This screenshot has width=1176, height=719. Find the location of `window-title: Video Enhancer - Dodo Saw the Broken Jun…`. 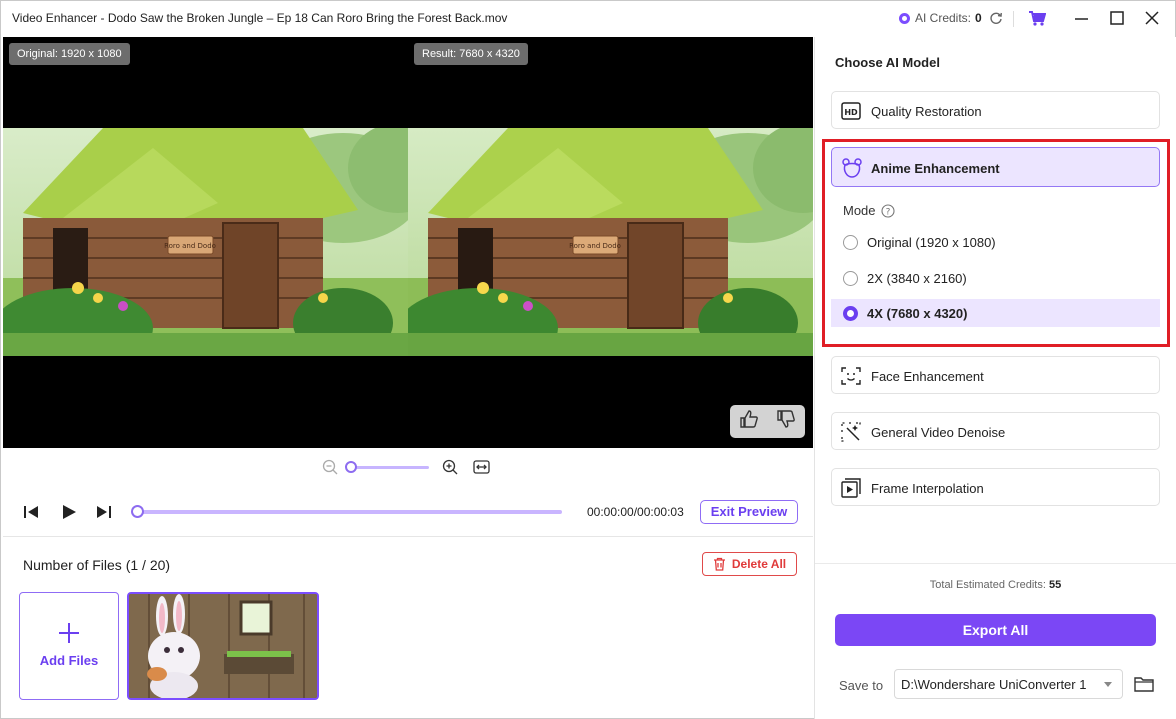

window-title: Video Enhancer - Dodo Saw the Broken Jun… is located at coordinates (260, 18).